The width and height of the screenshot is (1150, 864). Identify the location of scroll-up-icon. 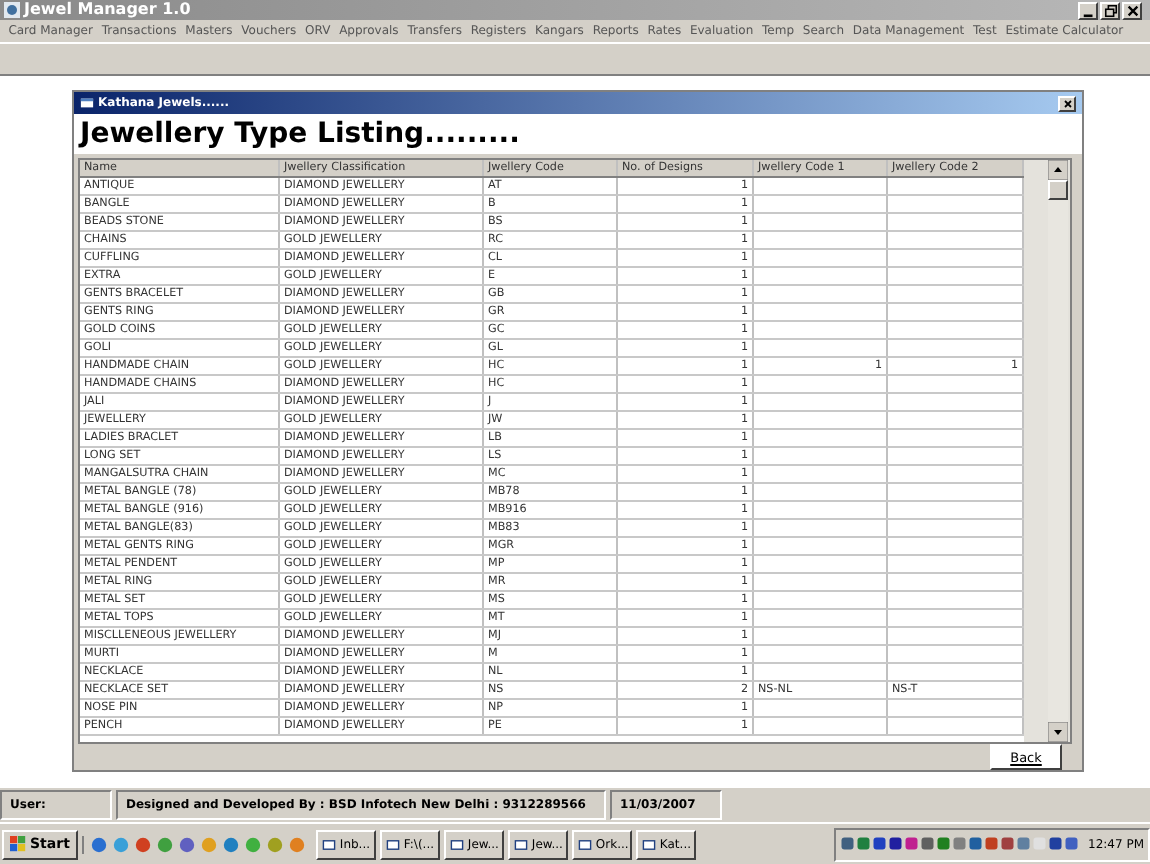
(1058, 170).